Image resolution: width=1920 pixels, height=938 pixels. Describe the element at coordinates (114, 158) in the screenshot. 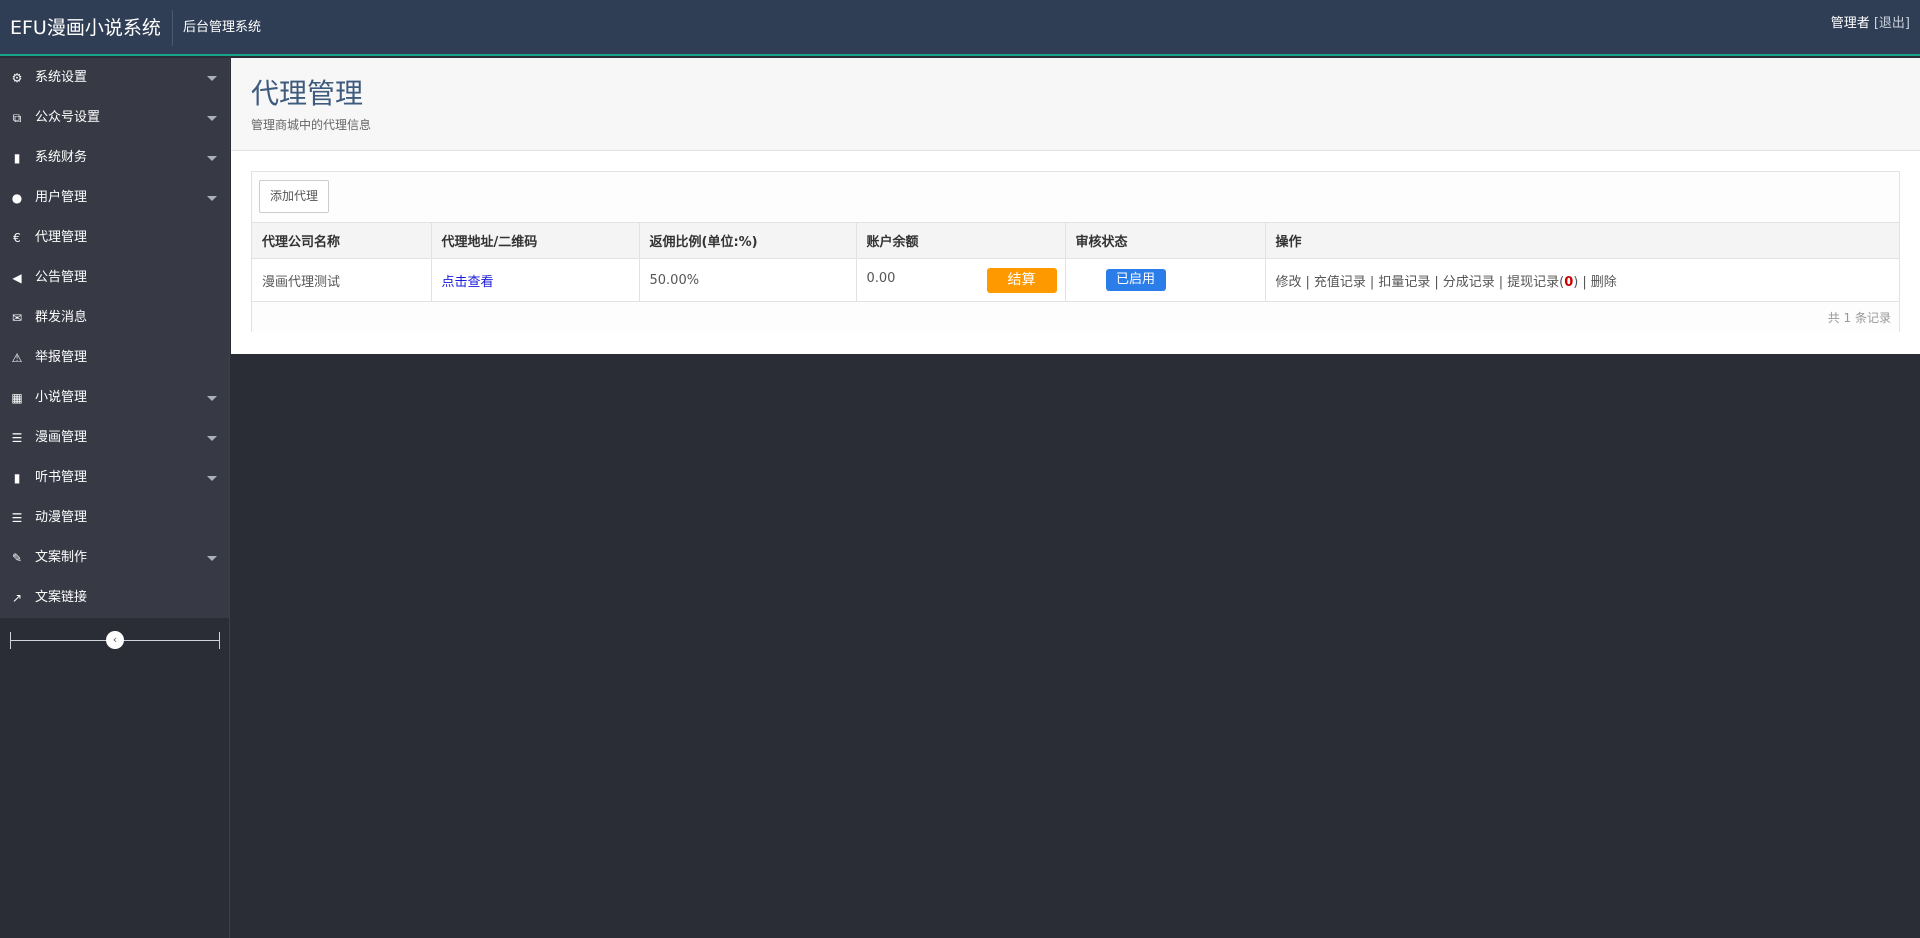

I see `sidebar-item-finance: ▮ 系统财务` at that location.